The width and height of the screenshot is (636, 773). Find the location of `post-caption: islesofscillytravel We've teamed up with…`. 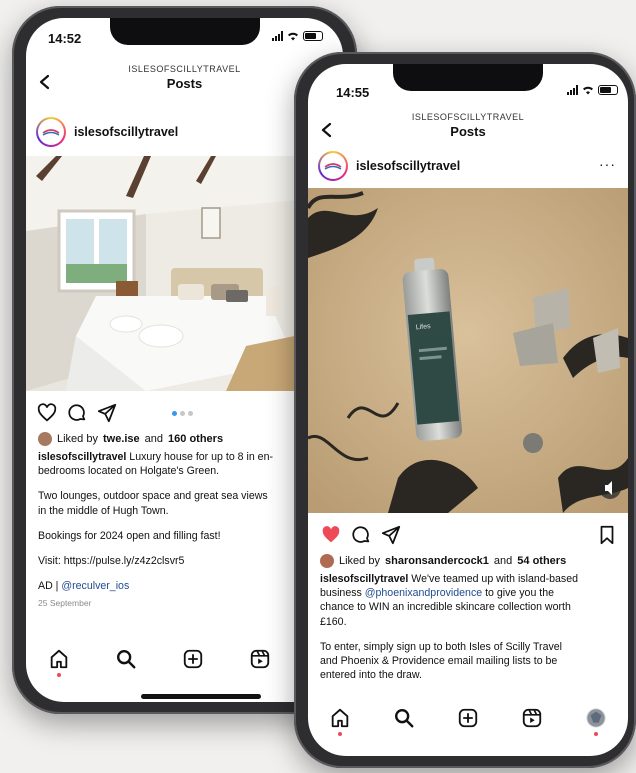

post-caption: islesofscillytravel We've teamed up with… is located at coordinates (471, 632).